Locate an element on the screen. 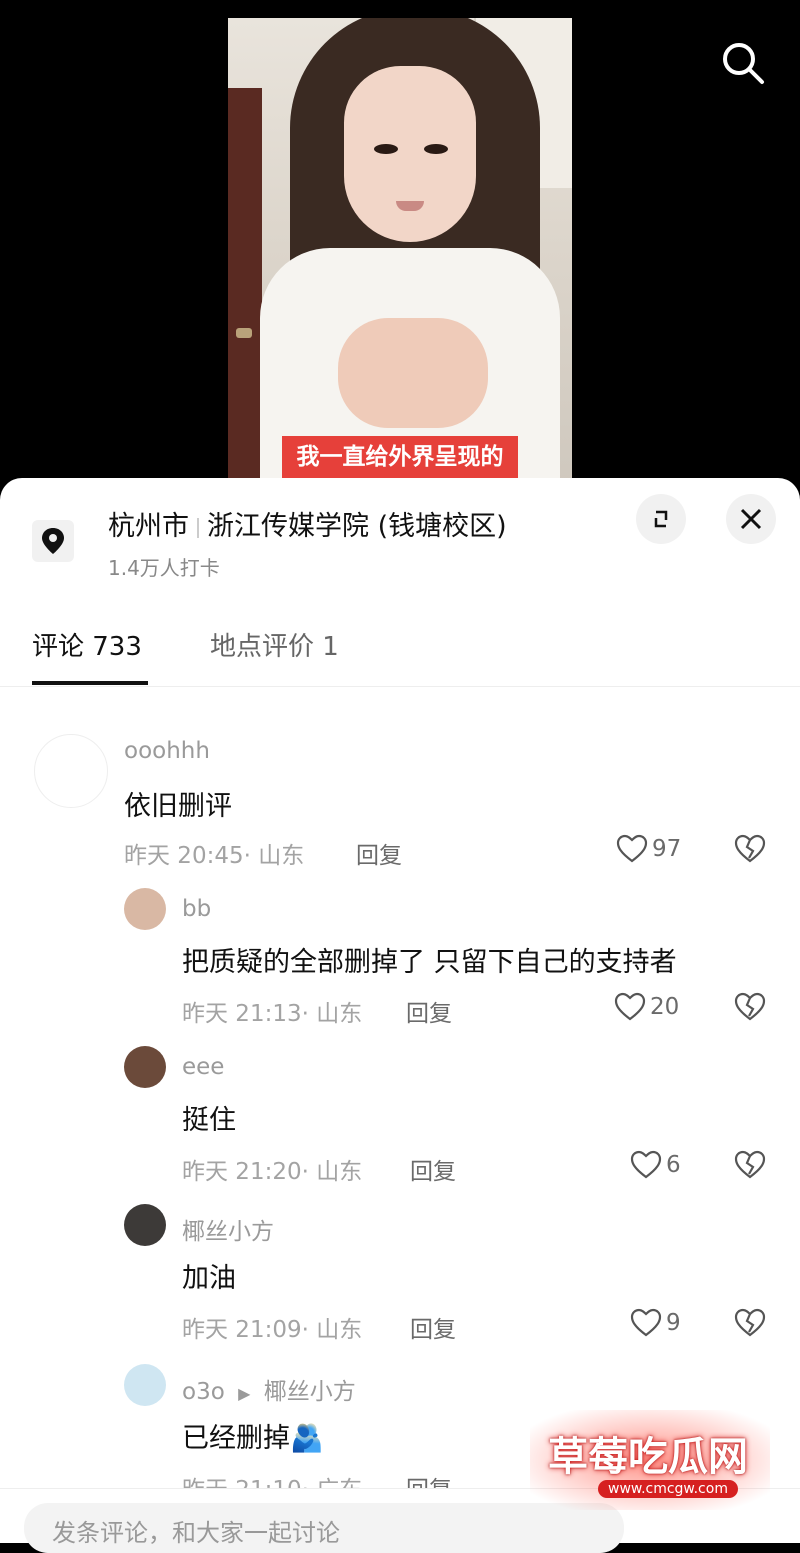 Image resolution: width=800 pixels, height=1553 pixels. location-pin-icon is located at coordinates (53, 541).